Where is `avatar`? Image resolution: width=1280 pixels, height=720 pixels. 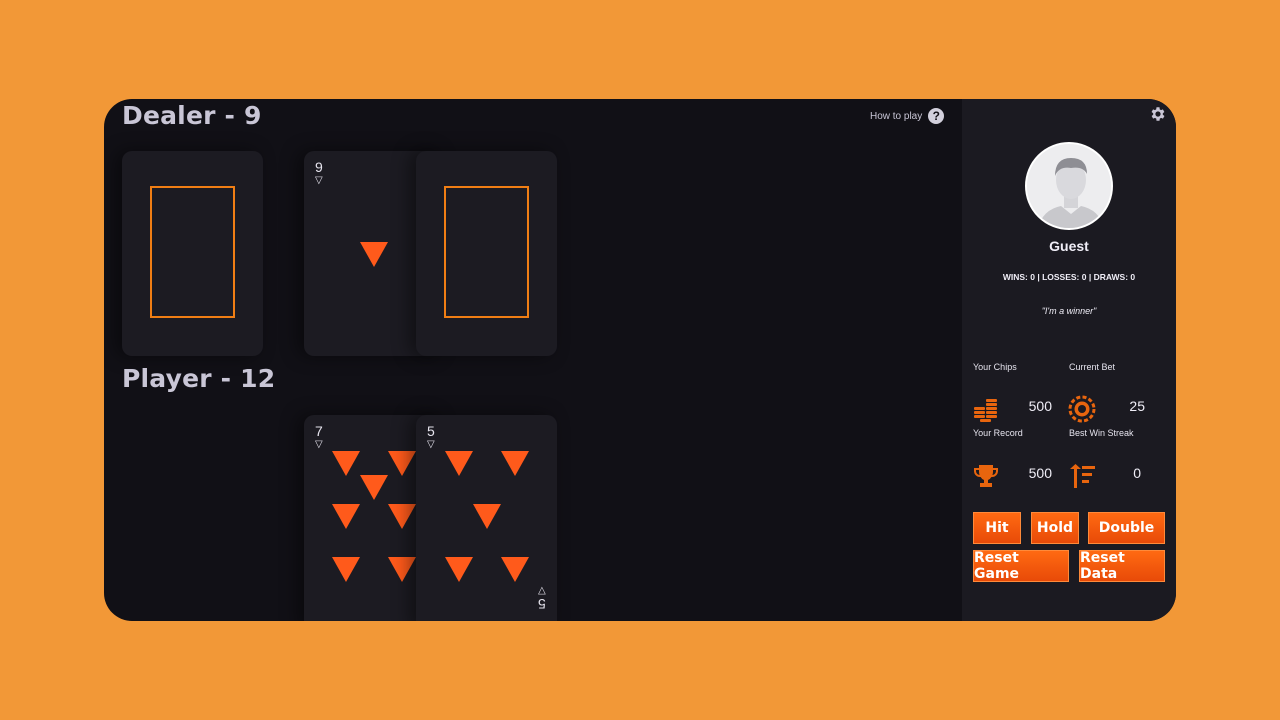 avatar is located at coordinates (1069, 186).